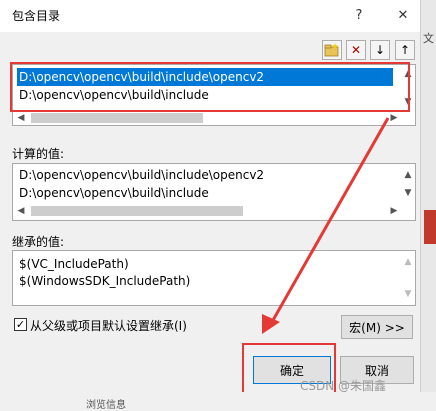 The width and height of the screenshot is (436, 411). What do you see at coordinates (343, 386) in the screenshot?
I see `watermark: CSDN @朱国鑫` at bounding box center [343, 386].